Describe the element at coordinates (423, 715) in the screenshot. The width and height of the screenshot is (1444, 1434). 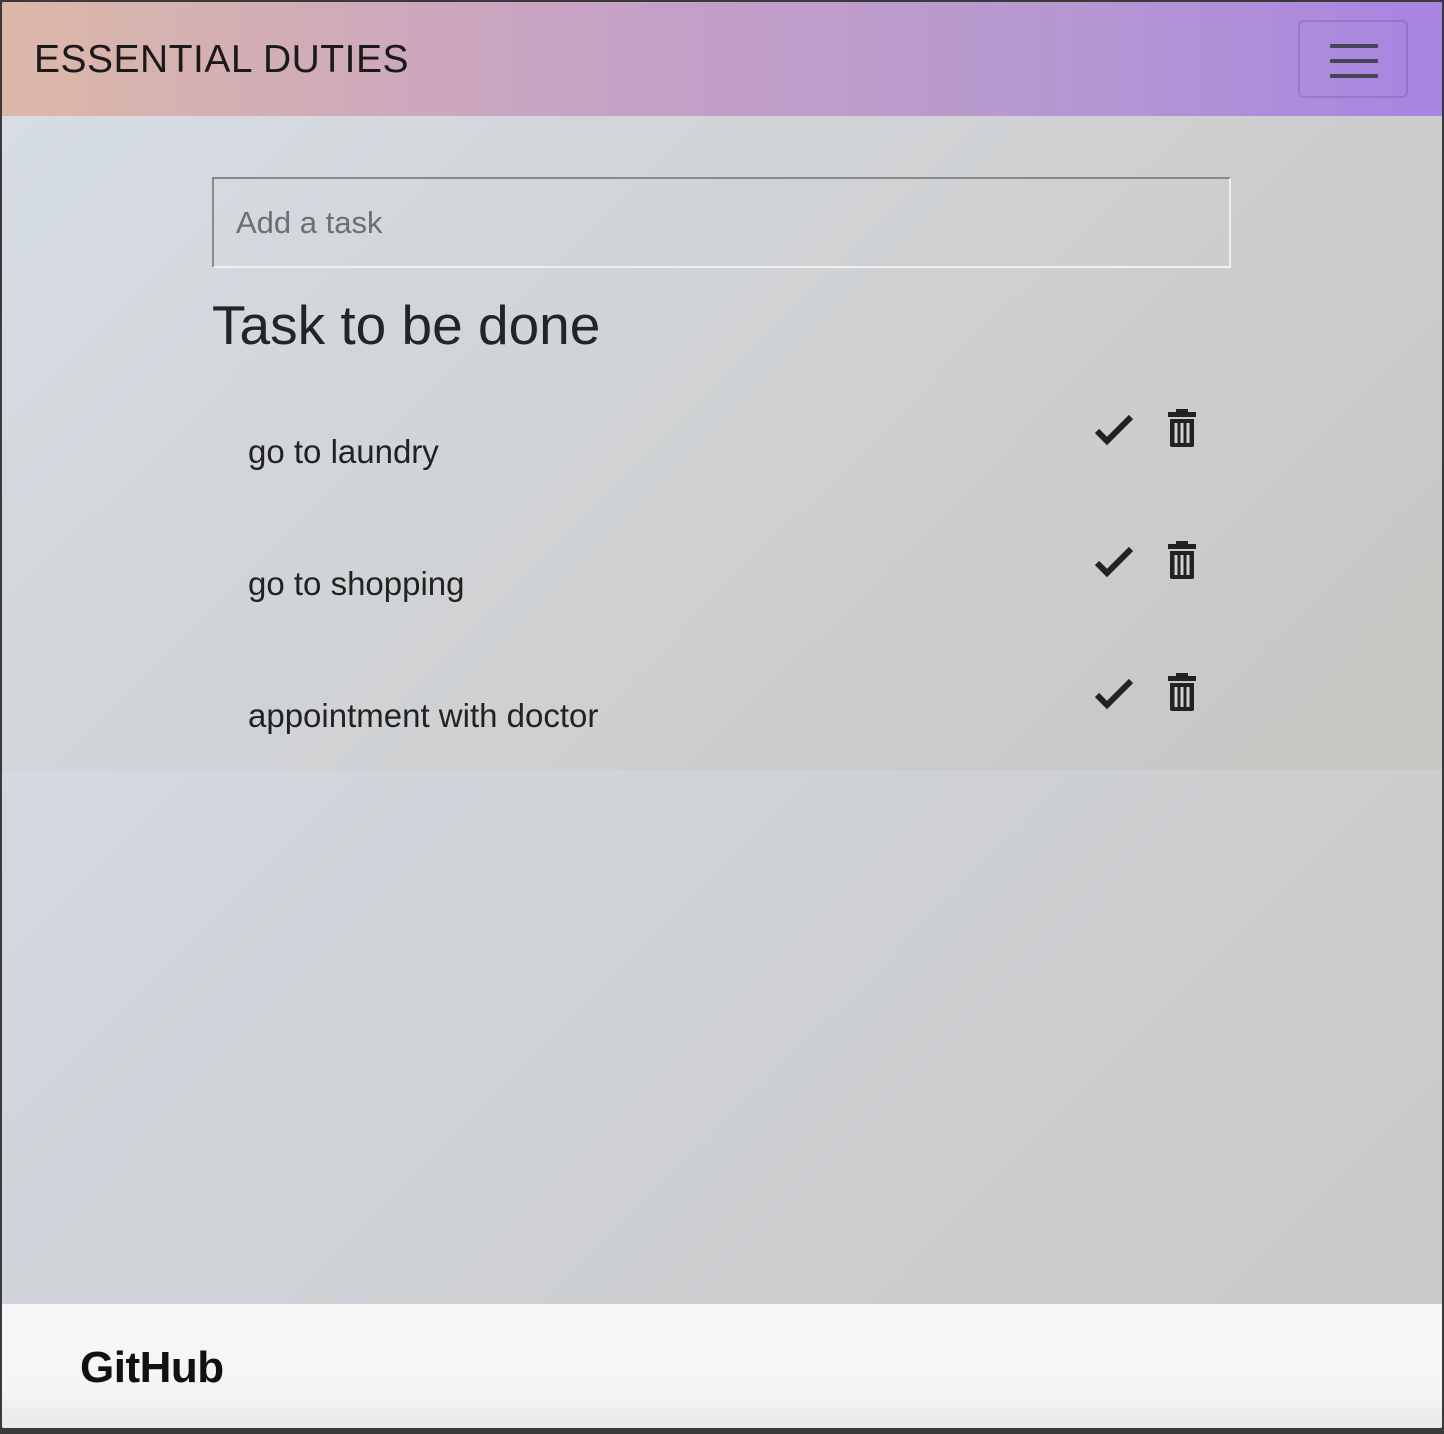
I see `task-label: appointment with doctor` at that location.